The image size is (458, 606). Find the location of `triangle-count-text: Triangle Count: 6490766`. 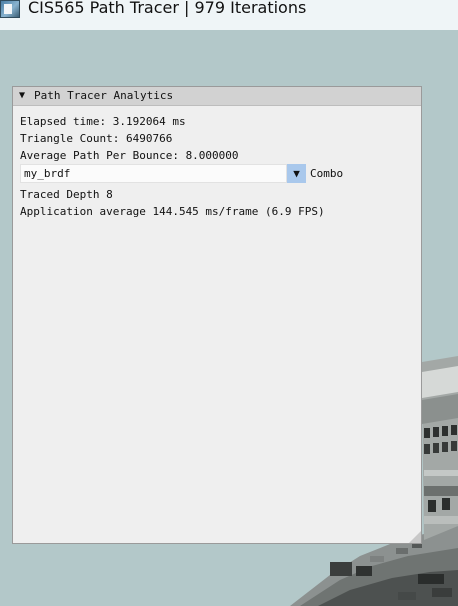

triangle-count-text: Triangle Count: 6490766 is located at coordinates (96, 138).